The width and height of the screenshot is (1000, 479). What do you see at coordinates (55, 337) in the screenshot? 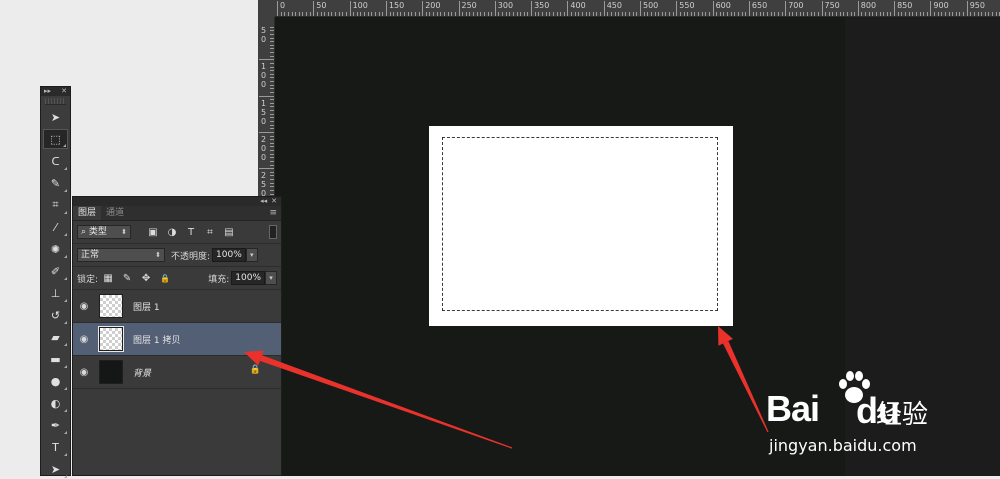
I see `eraser-tool: ▰` at bounding box center [55, 337].